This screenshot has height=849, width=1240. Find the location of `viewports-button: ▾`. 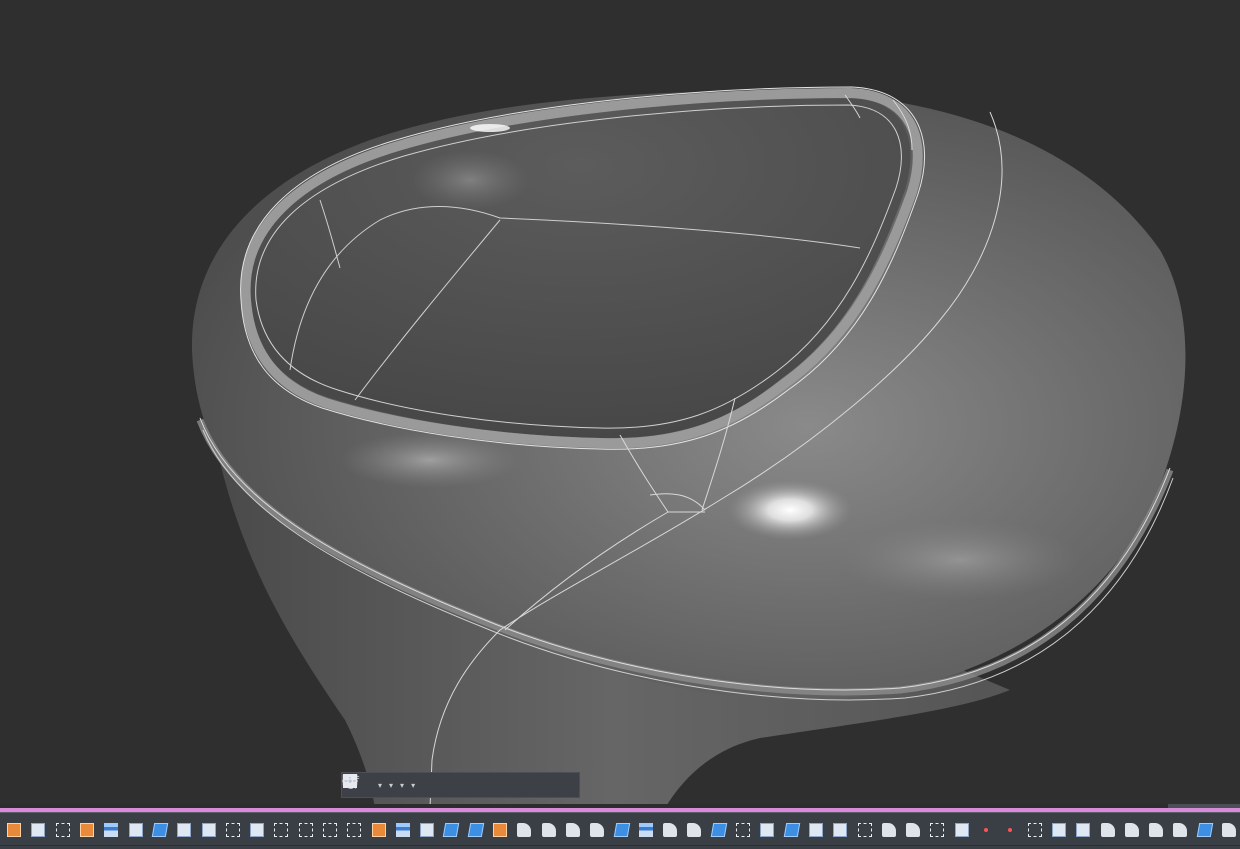

viewports-button: ▾ is located at coordinates (380, 784).